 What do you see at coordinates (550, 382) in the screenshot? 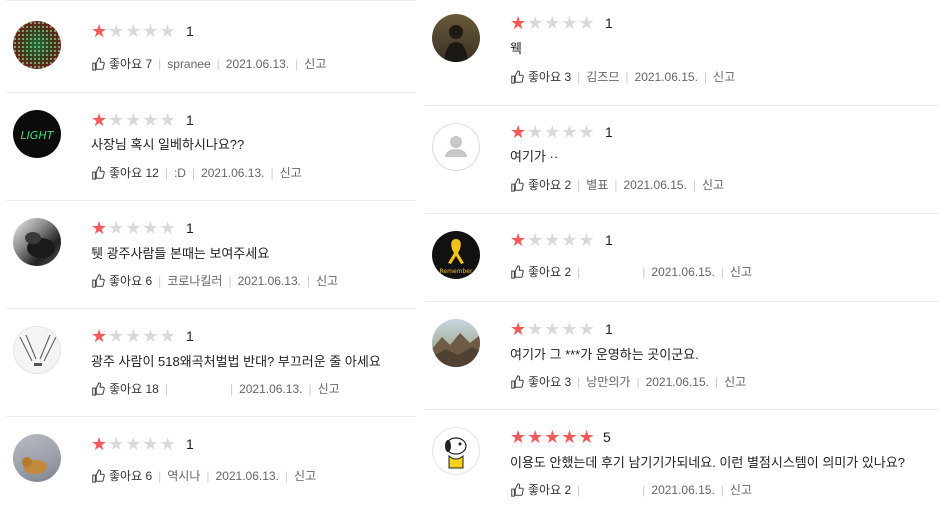
I see `like-count: 좋아요 3` at bounding box center [550, 382].